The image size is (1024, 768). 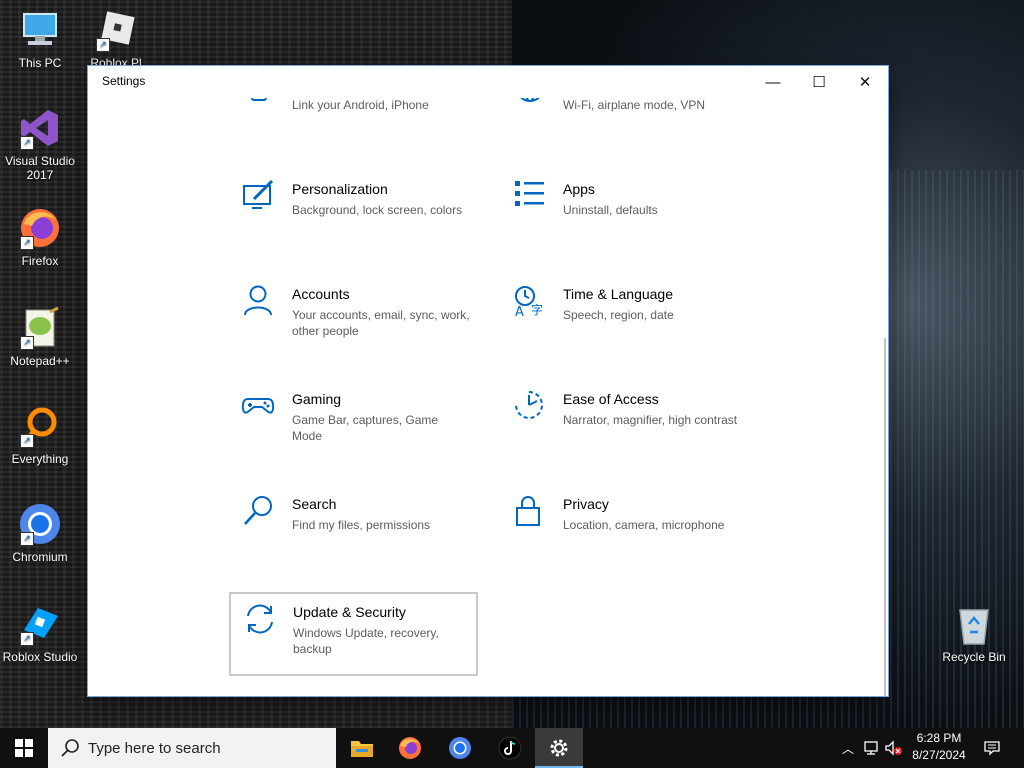 What do you see at coordinates (537, 309) in the screenshot?
I see `svg-text: 字` at bounding box center [537, 309].